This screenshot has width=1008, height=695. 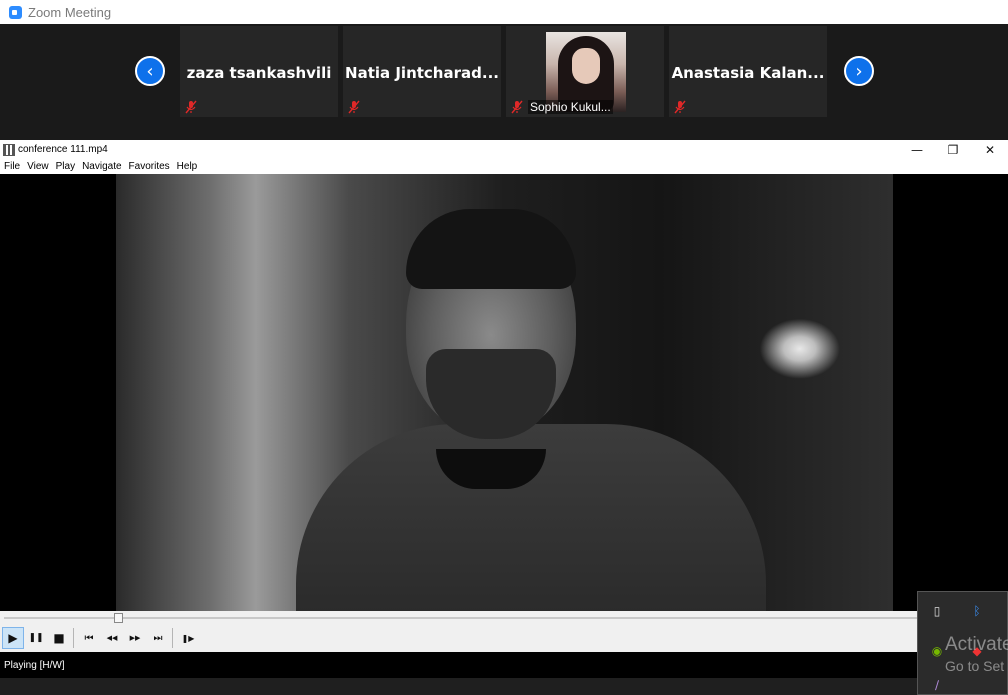 I want to click on next-page-button: ›, so click(x=859, y=71).